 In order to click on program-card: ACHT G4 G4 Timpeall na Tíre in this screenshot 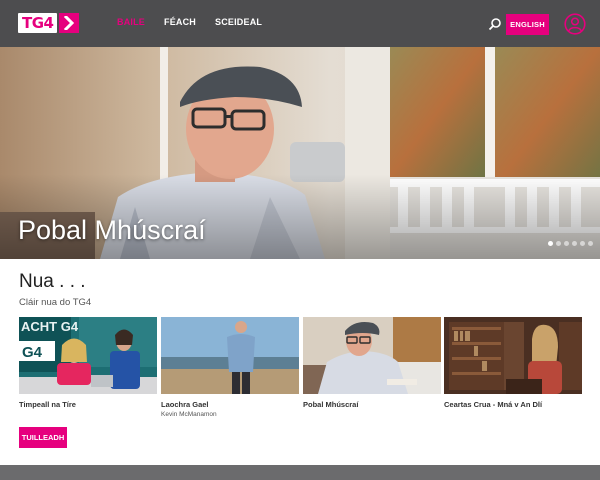, I will do `click(88, 363)`.